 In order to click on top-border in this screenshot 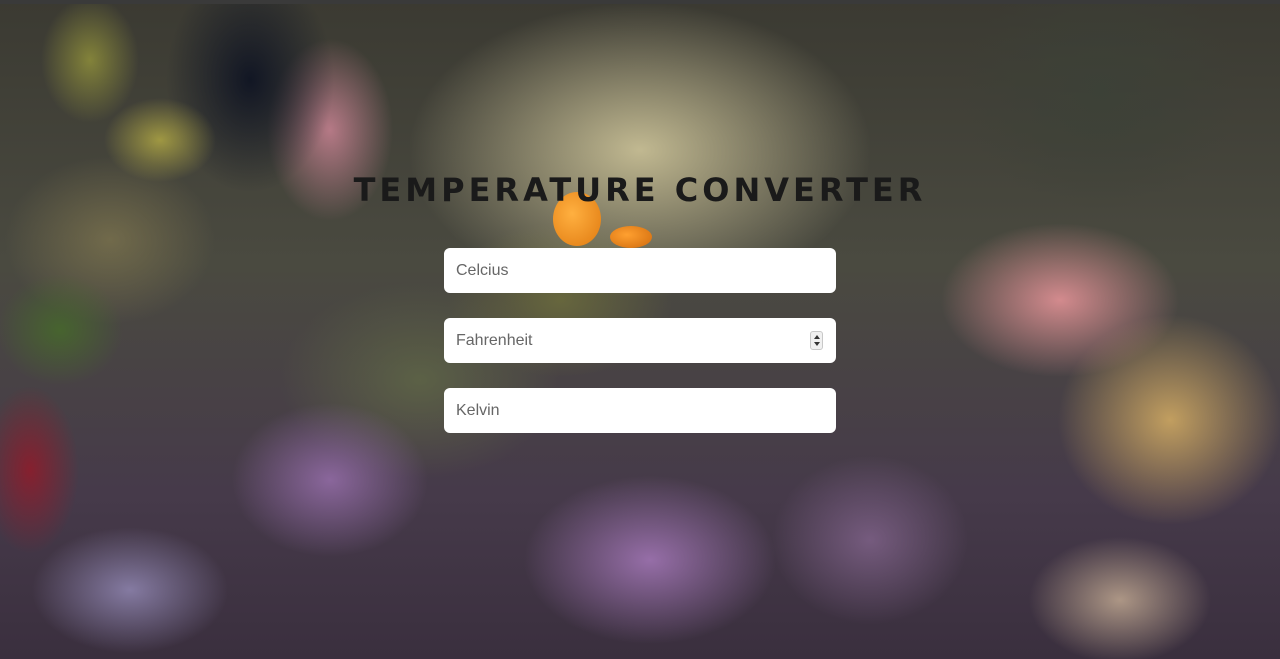, I will do `click(640, 2)`.